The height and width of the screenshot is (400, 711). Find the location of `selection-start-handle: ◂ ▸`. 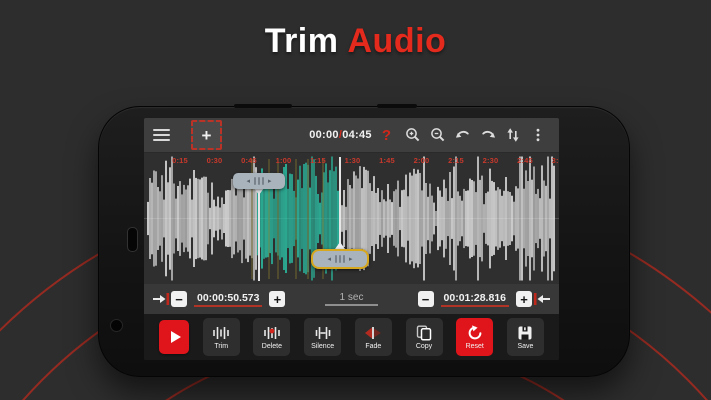

selection-start-handle: ◂ ▸ is located at coordinates (259, 181).